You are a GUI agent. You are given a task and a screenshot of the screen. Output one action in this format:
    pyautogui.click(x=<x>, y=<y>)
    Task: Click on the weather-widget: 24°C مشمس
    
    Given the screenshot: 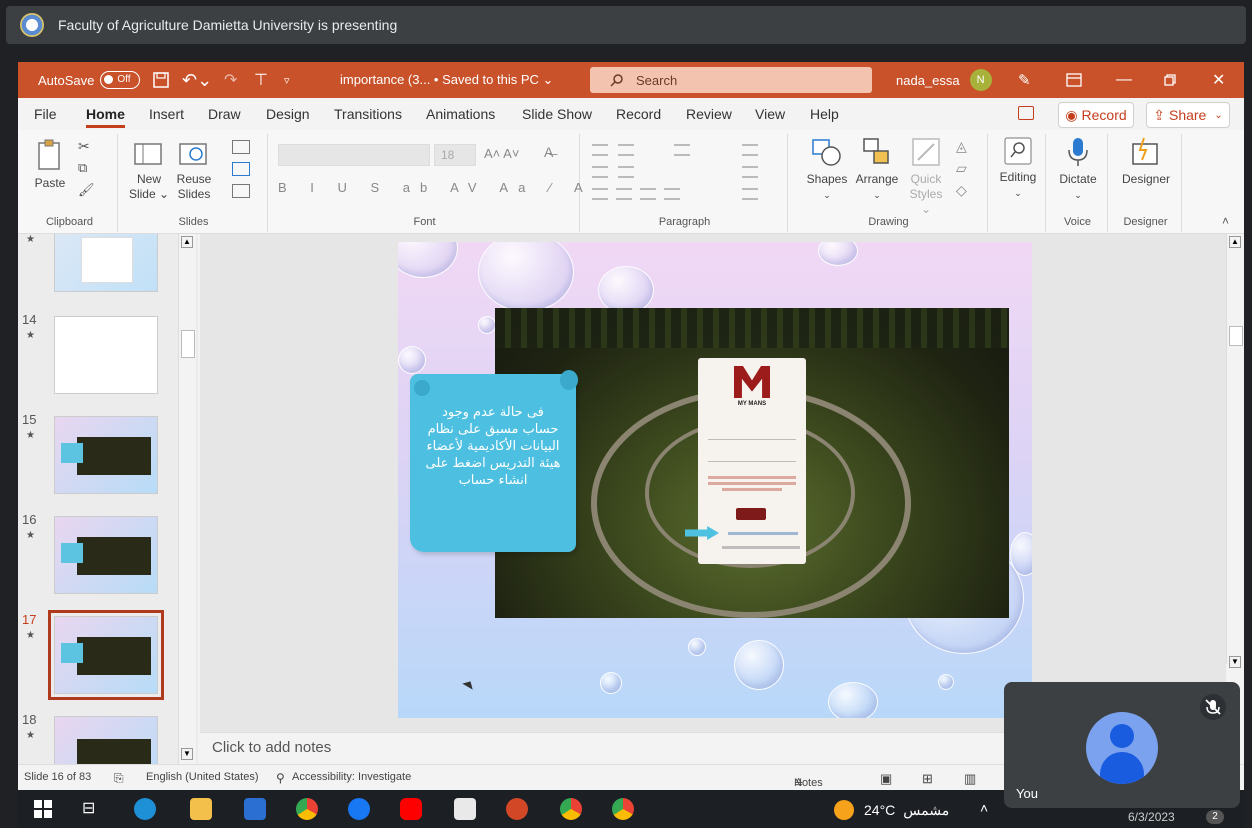 What is the action you would take?
    pyautogui.click(x=891, y=810)
    